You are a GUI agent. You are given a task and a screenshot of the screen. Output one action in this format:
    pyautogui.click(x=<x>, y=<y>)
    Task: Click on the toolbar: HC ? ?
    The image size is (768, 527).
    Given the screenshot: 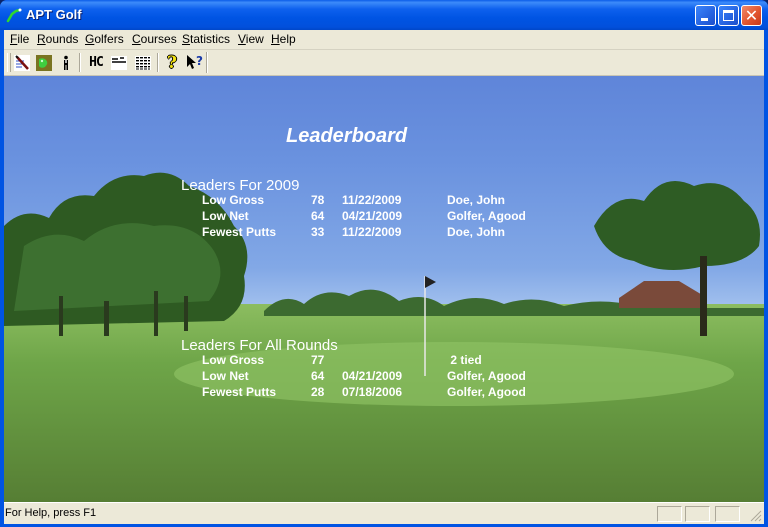 What is the action you would take?
    pyautogui.click(x=384, y=63)
    